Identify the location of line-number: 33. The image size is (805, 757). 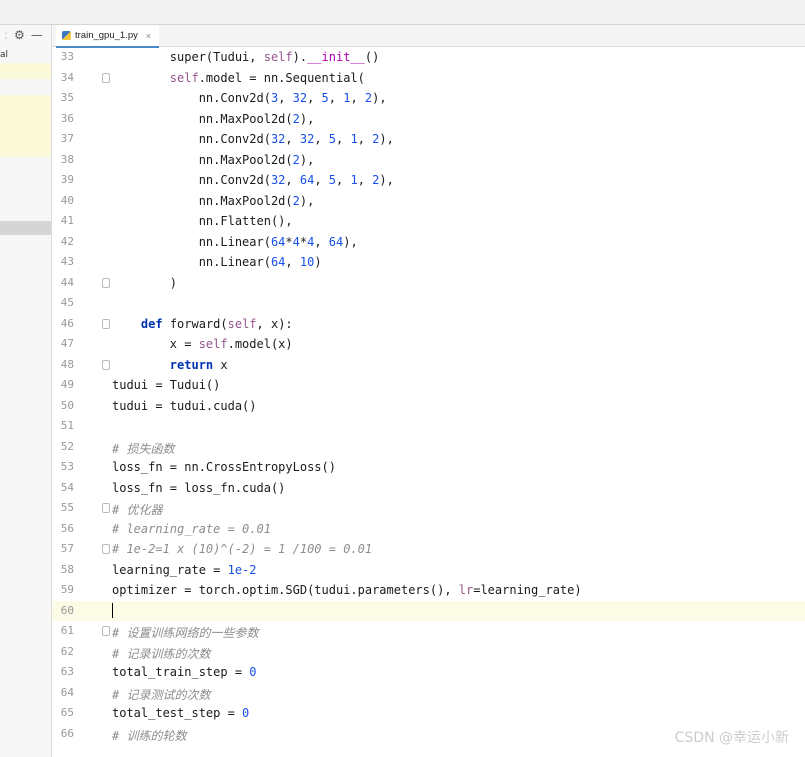
(67, 56).